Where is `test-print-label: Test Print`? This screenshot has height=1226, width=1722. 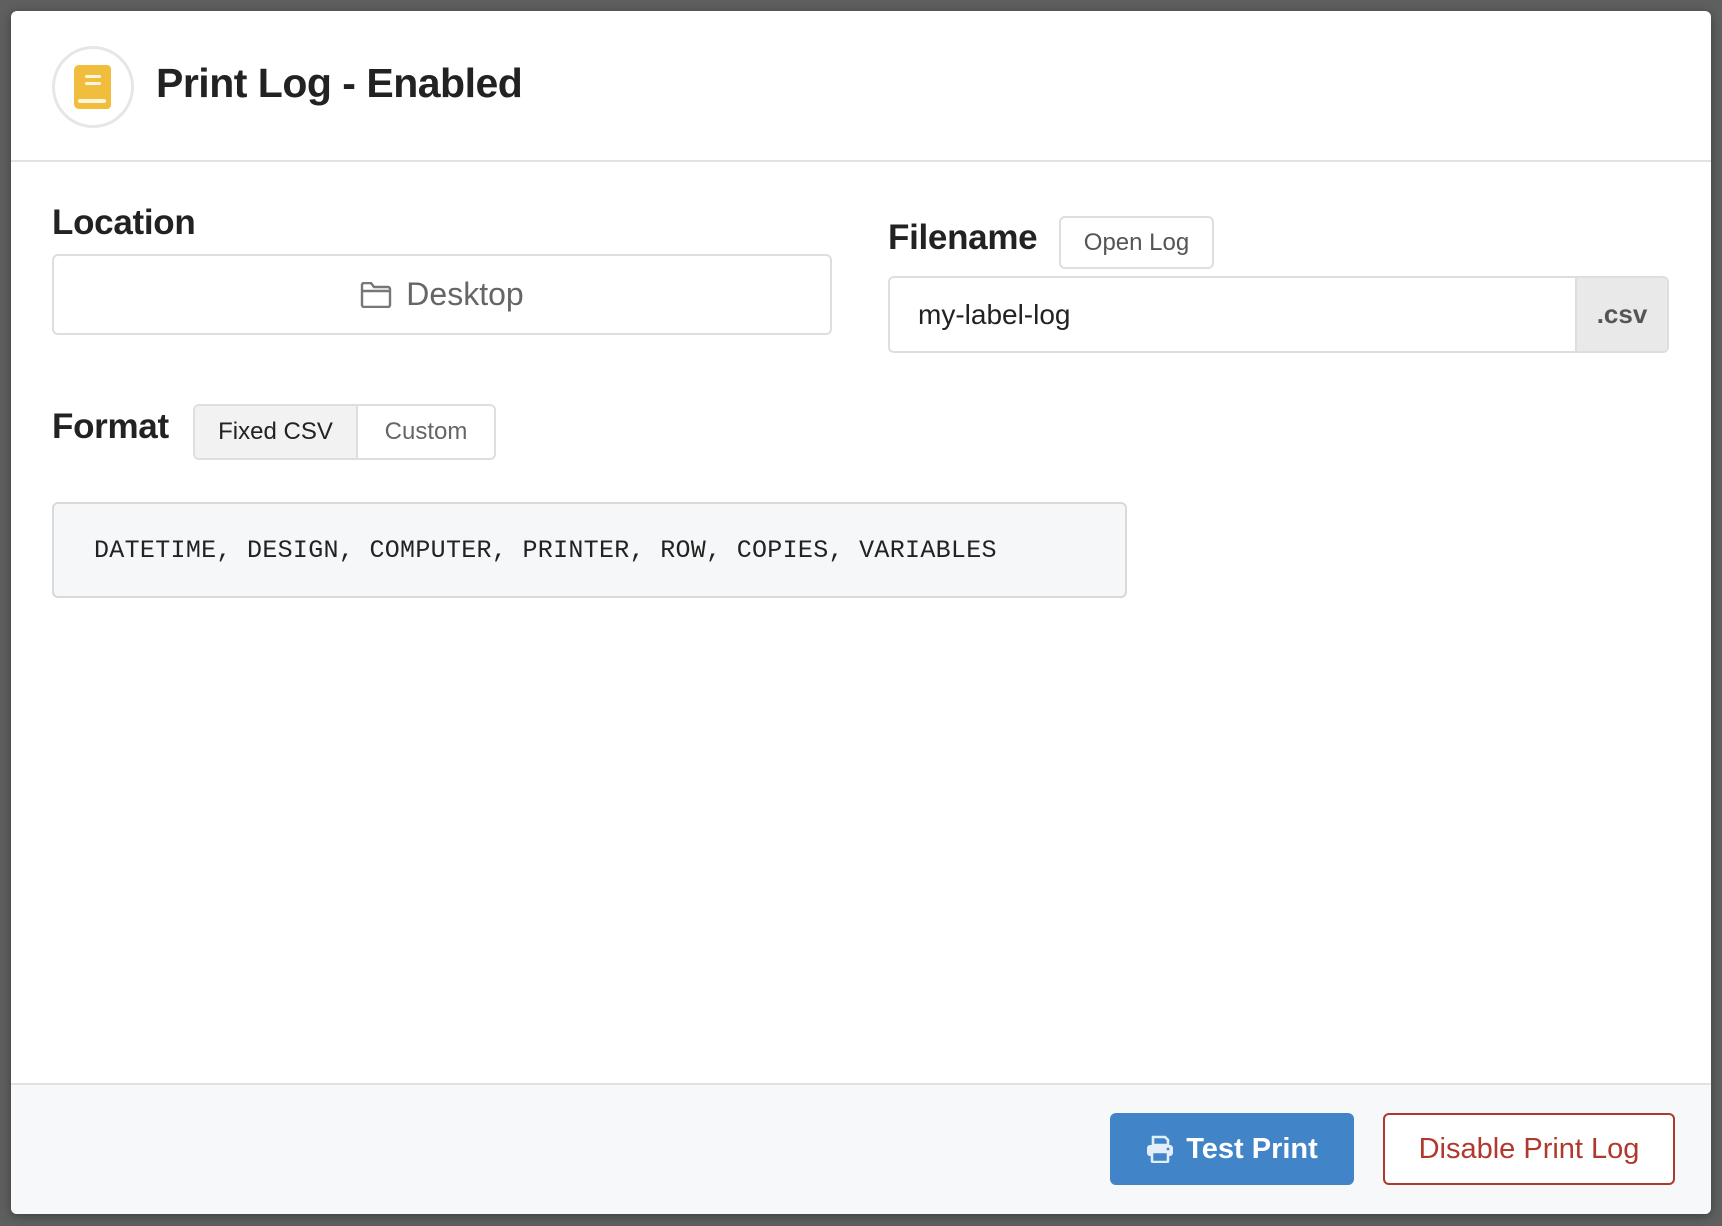 test-print-label: Test Print is located at coordinates (1252, 1148).